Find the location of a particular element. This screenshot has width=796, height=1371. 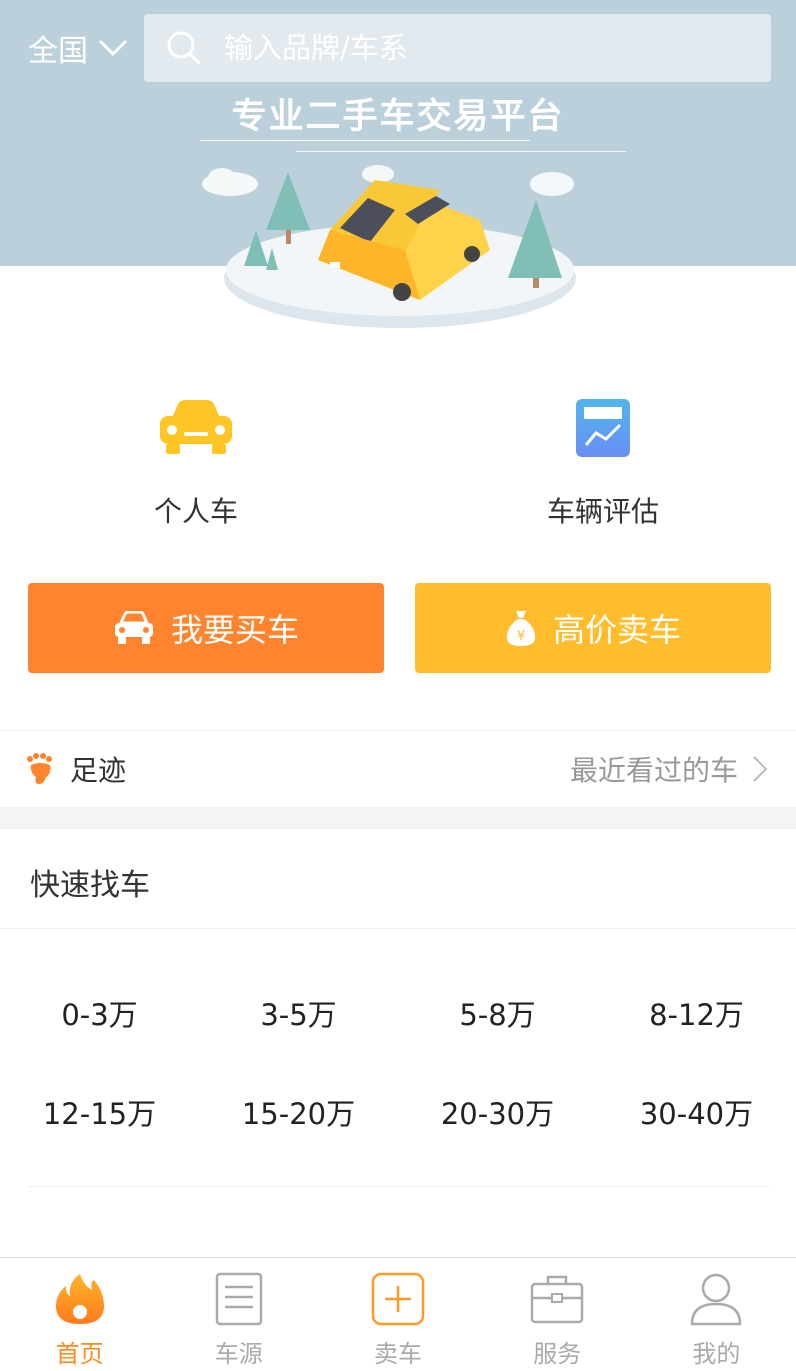

feature-personal-car: 个人车 is located at coordinates (196, 459).